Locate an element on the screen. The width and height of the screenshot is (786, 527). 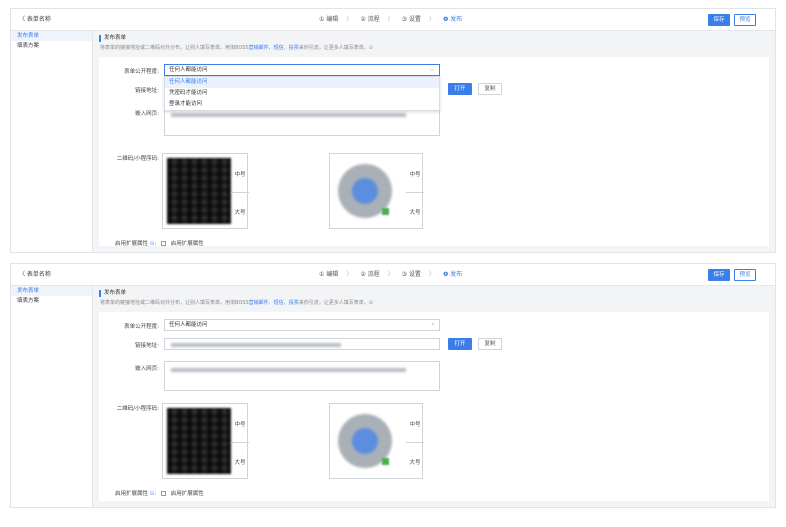
visibility-select: 任何人都能访问 ⌵ is located at coordinates (302, 70).